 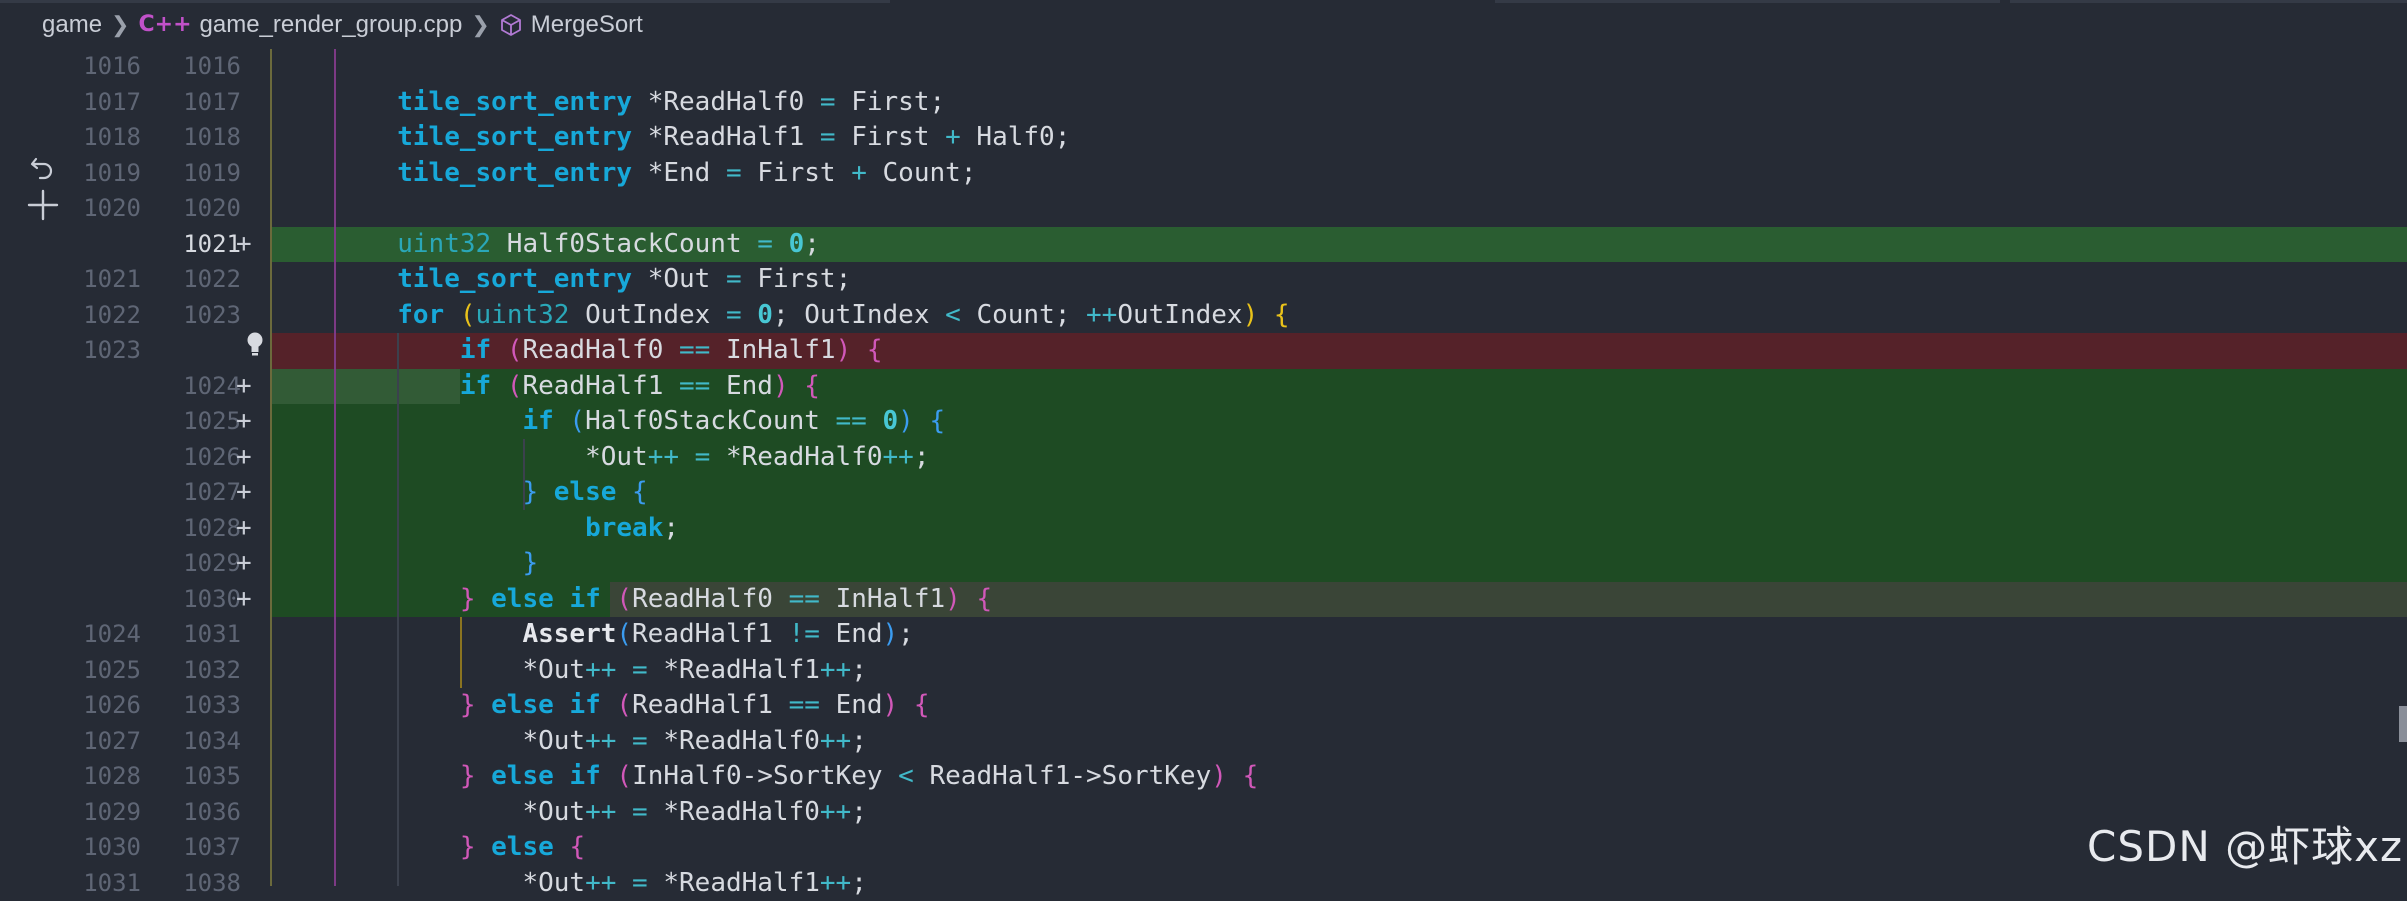 What do you see at coordinates (1339, 564) in the screenshot?
I see `added-line-highlight` at bounding box center [1339, 564].